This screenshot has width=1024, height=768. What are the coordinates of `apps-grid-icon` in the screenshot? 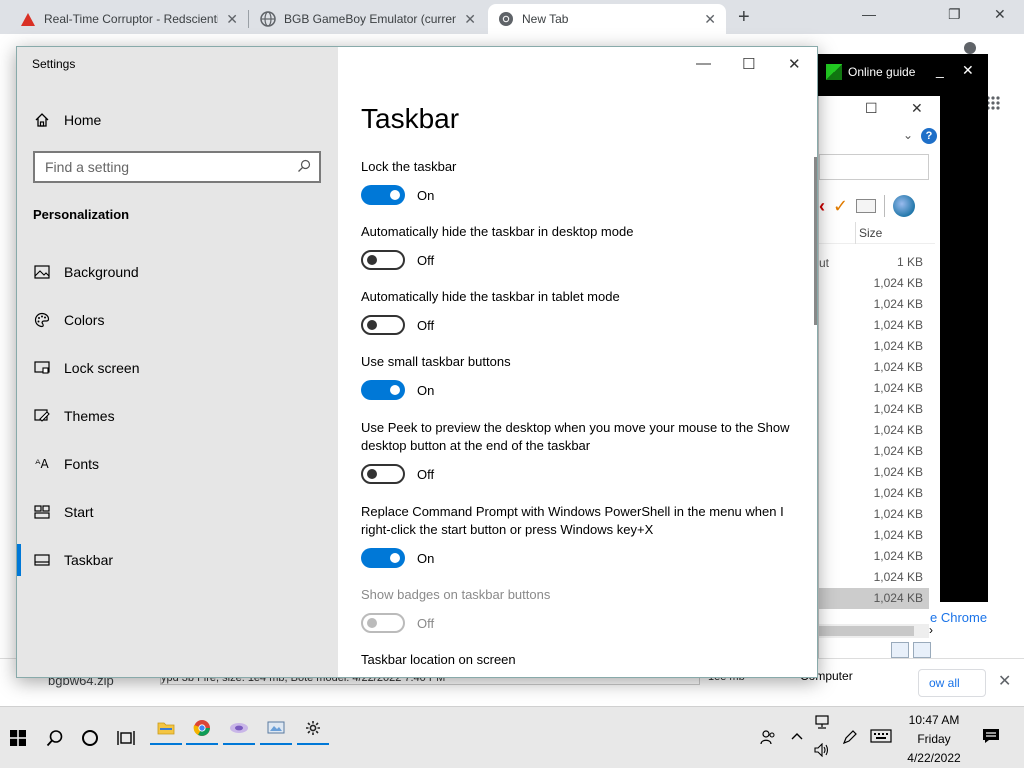 It's located at (993, 104).